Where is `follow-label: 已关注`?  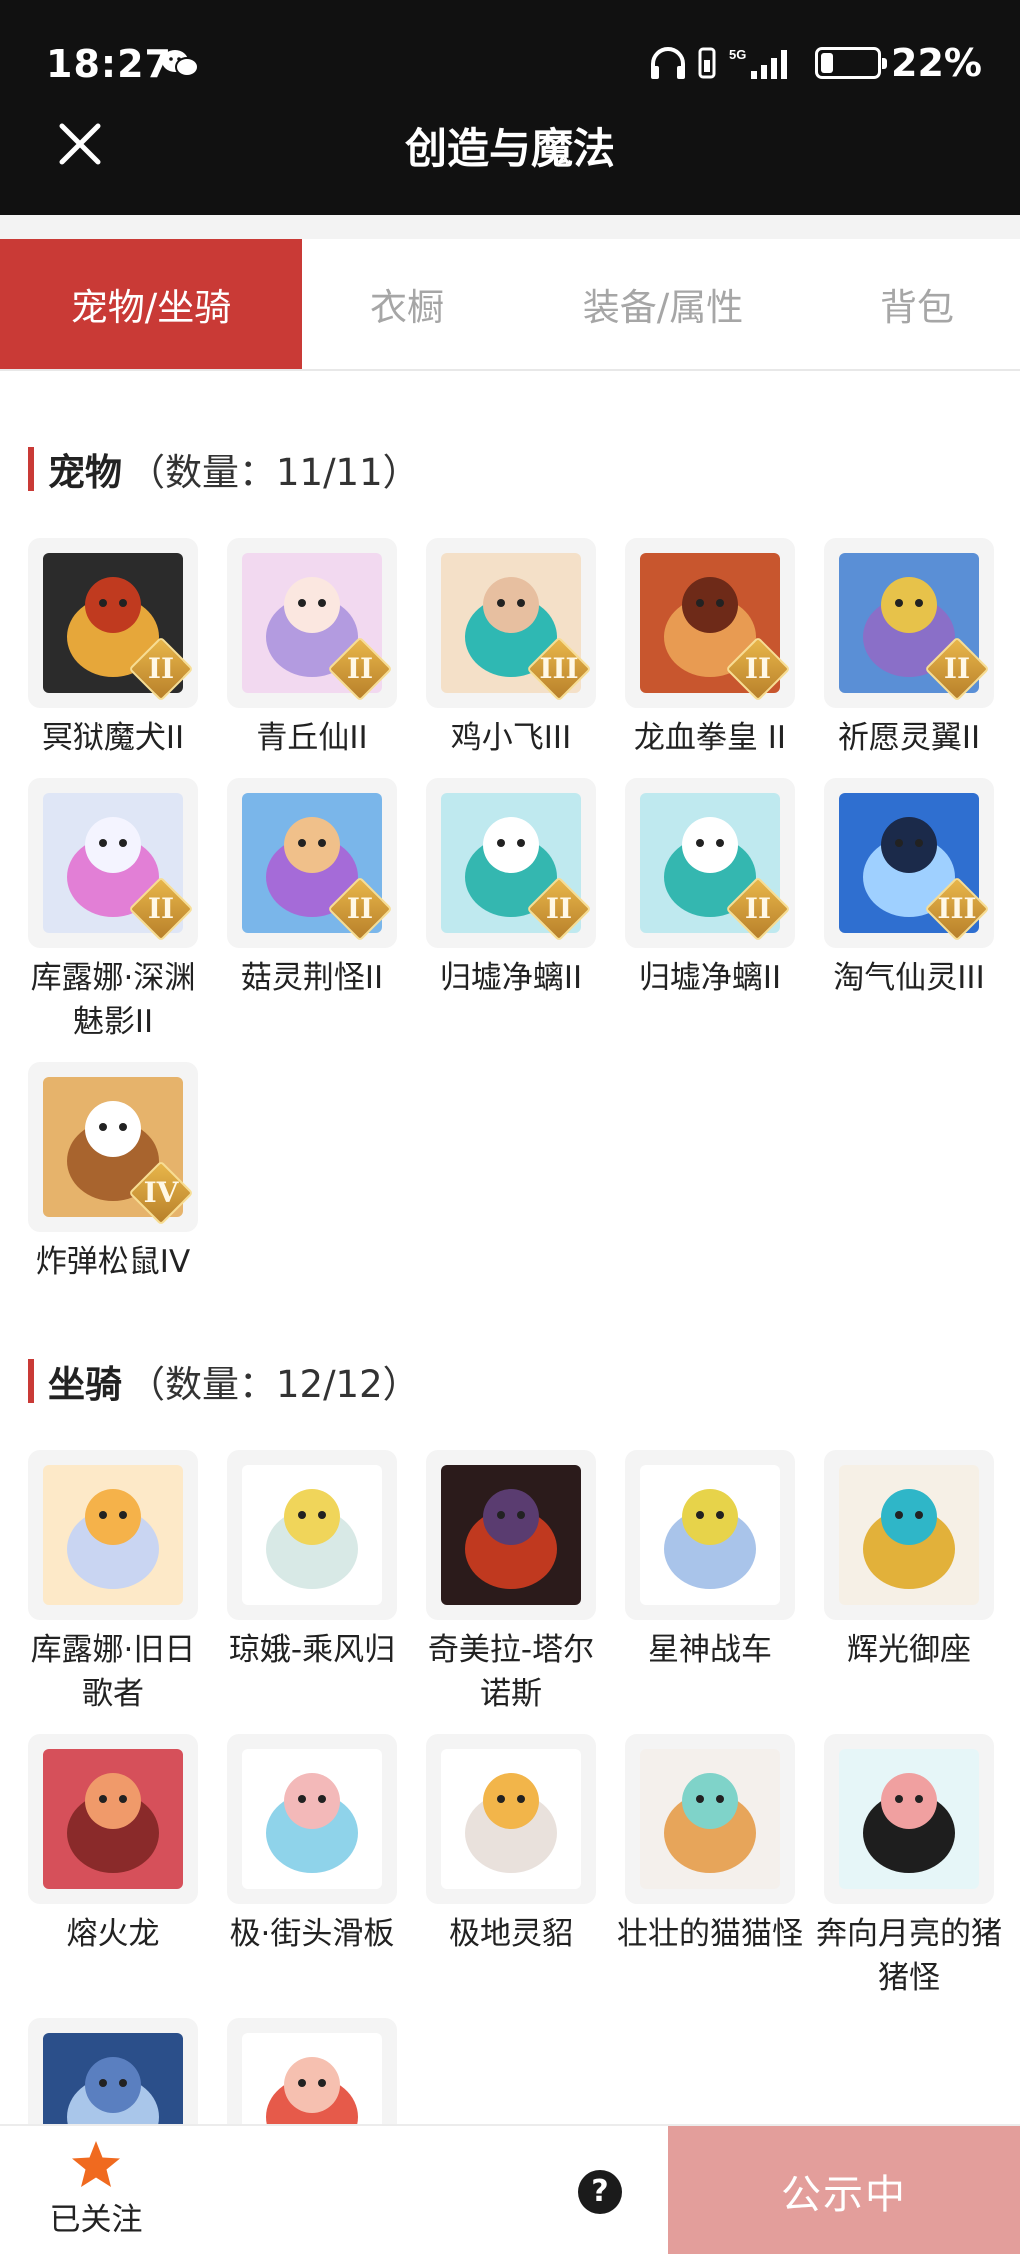 follow-label: 已关注 is located at coordinates (96, 2220).